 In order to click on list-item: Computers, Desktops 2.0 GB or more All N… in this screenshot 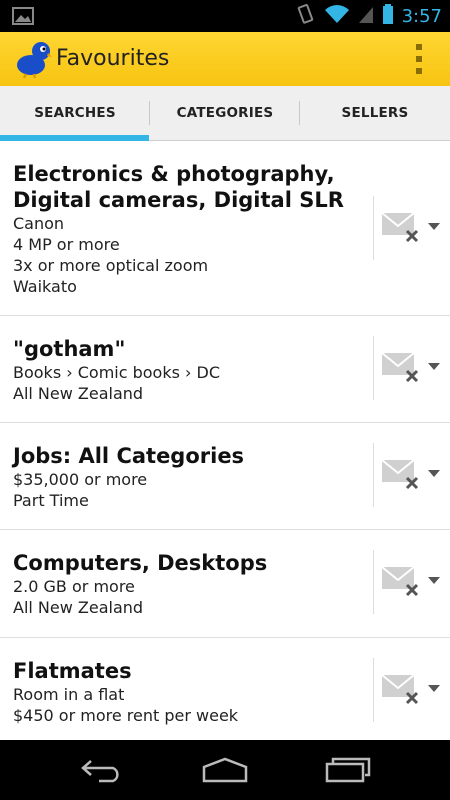, I will do `click(225, 584)`.